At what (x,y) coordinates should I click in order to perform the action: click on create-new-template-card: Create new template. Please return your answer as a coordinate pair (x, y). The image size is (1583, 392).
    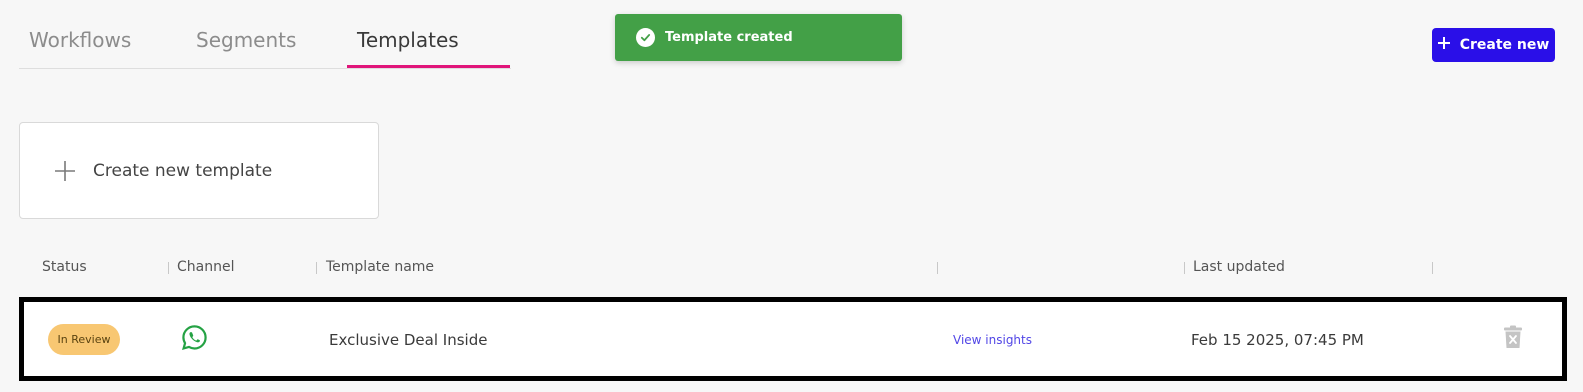
    Looking at the image, I should click on (199, 170).